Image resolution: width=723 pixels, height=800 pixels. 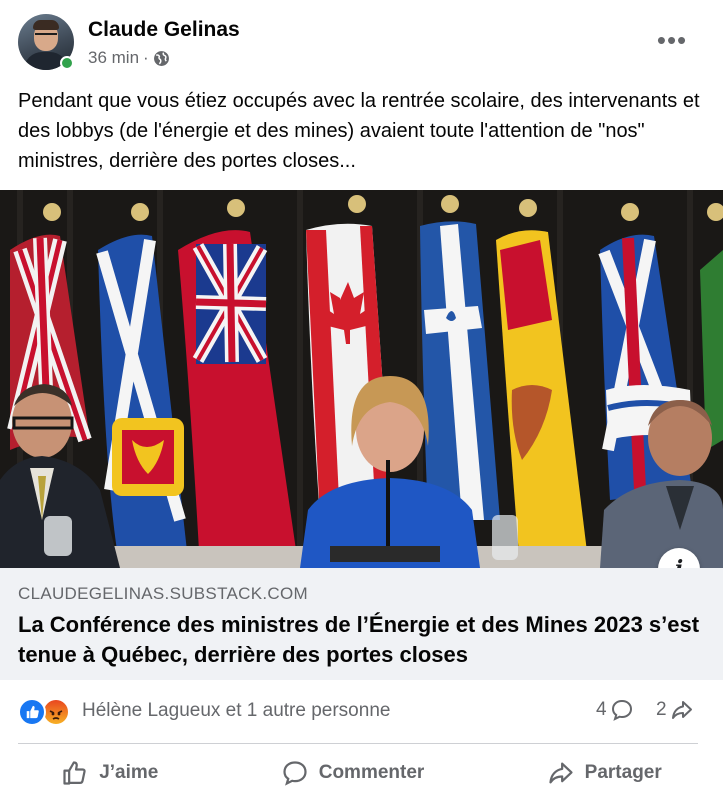 What do you see at coordinates (163, 593) in the screenshot?
I see `link-domain: CLAUDEGELINAS.SUBSTACK.COM` at bounding box center [163, 593].